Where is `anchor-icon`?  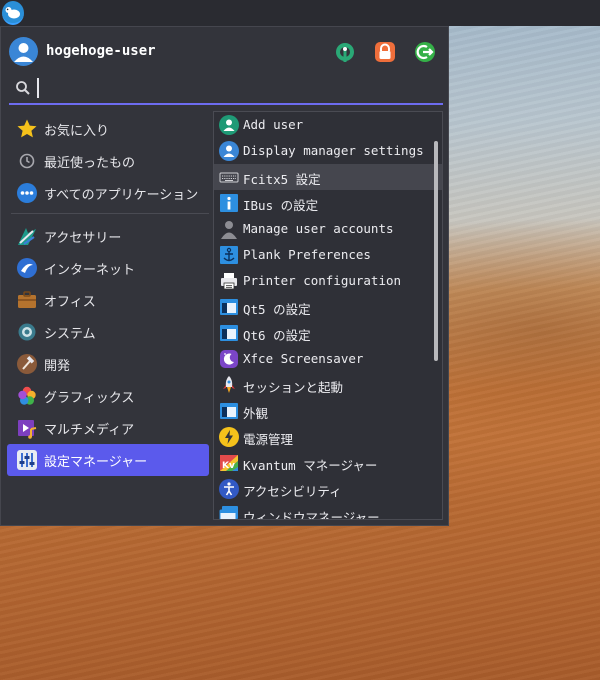 anchor-icon is located at coordinates (229, 255).